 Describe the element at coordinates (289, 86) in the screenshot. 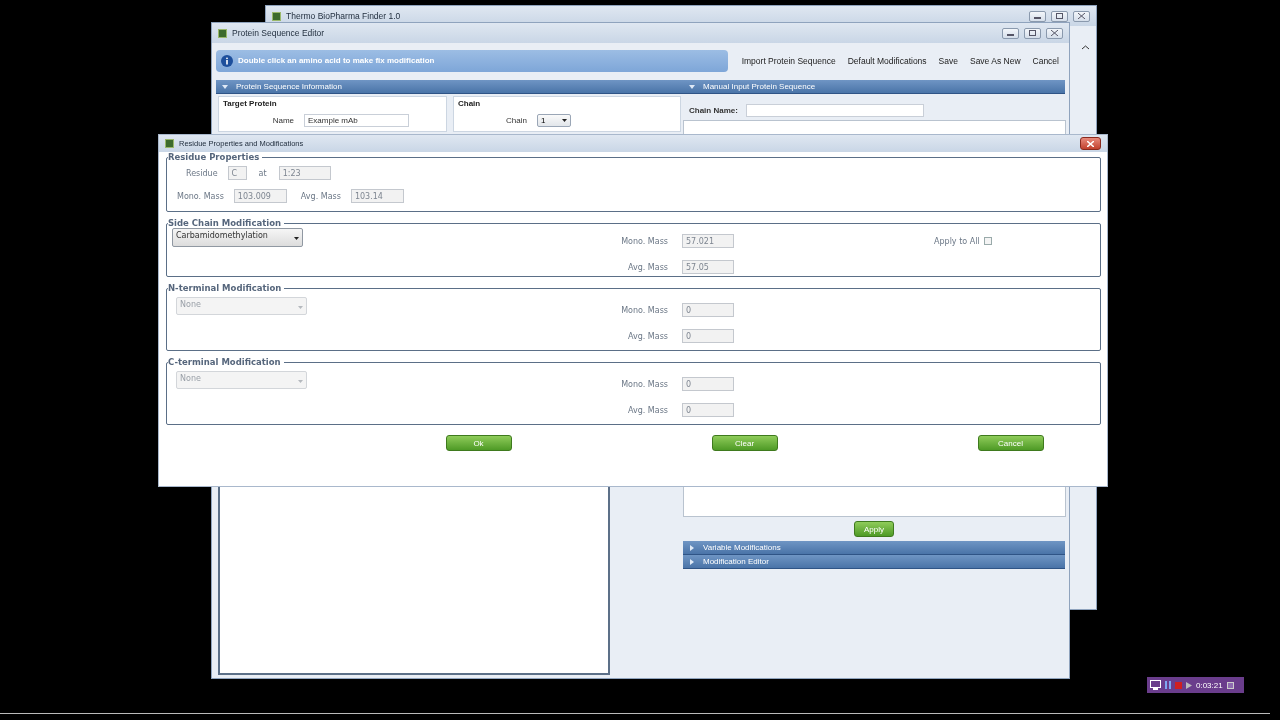

I see `section-title: Protein Sequence Information` at that location.